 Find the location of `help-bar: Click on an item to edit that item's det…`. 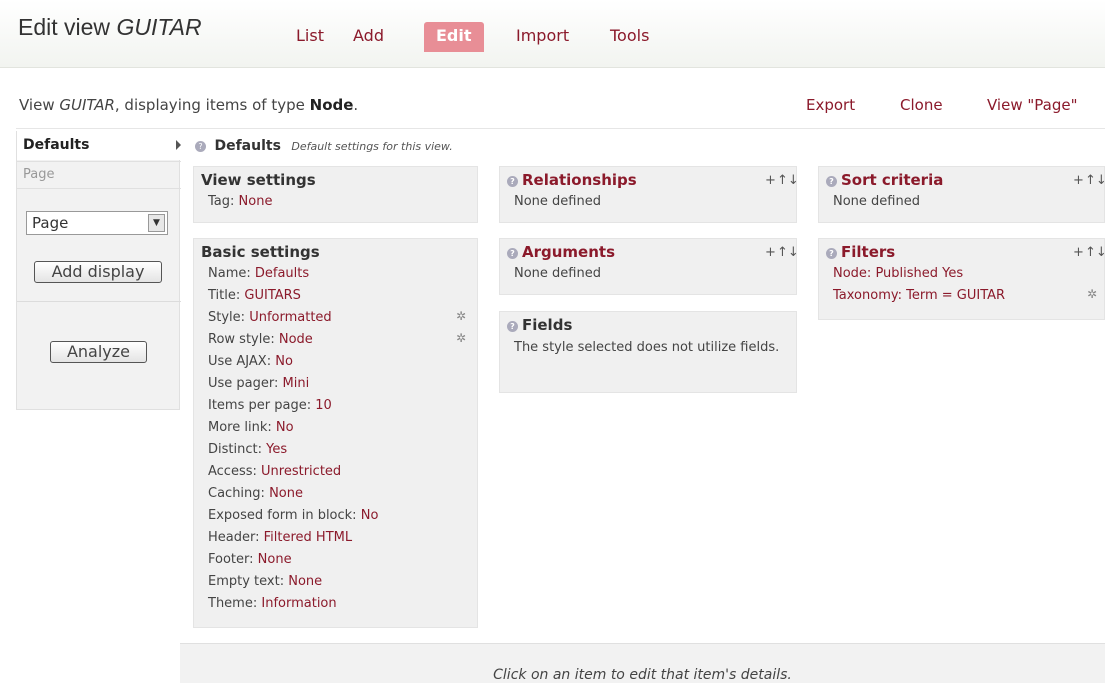

help-bar: Click on an item to edit that item's det… is located at coordinates (642, 663).